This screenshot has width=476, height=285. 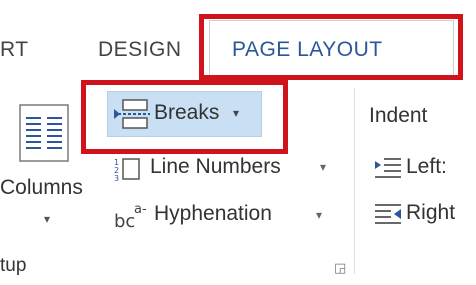 What do you see at coordinates (124, 220) in the screenshot?
I see `svg-text: bc` at bounding box center [124, 220].